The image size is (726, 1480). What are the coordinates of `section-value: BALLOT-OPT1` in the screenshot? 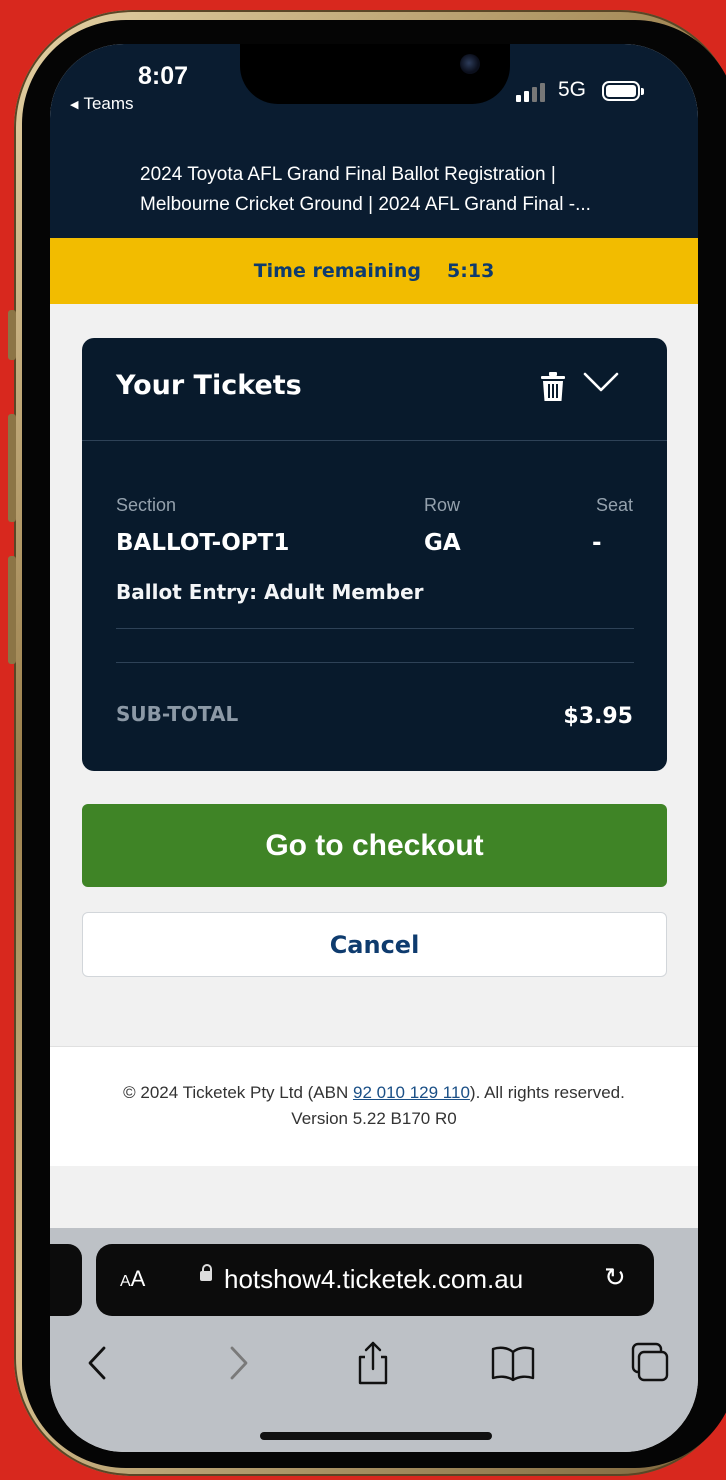 It's located at (203, 543).